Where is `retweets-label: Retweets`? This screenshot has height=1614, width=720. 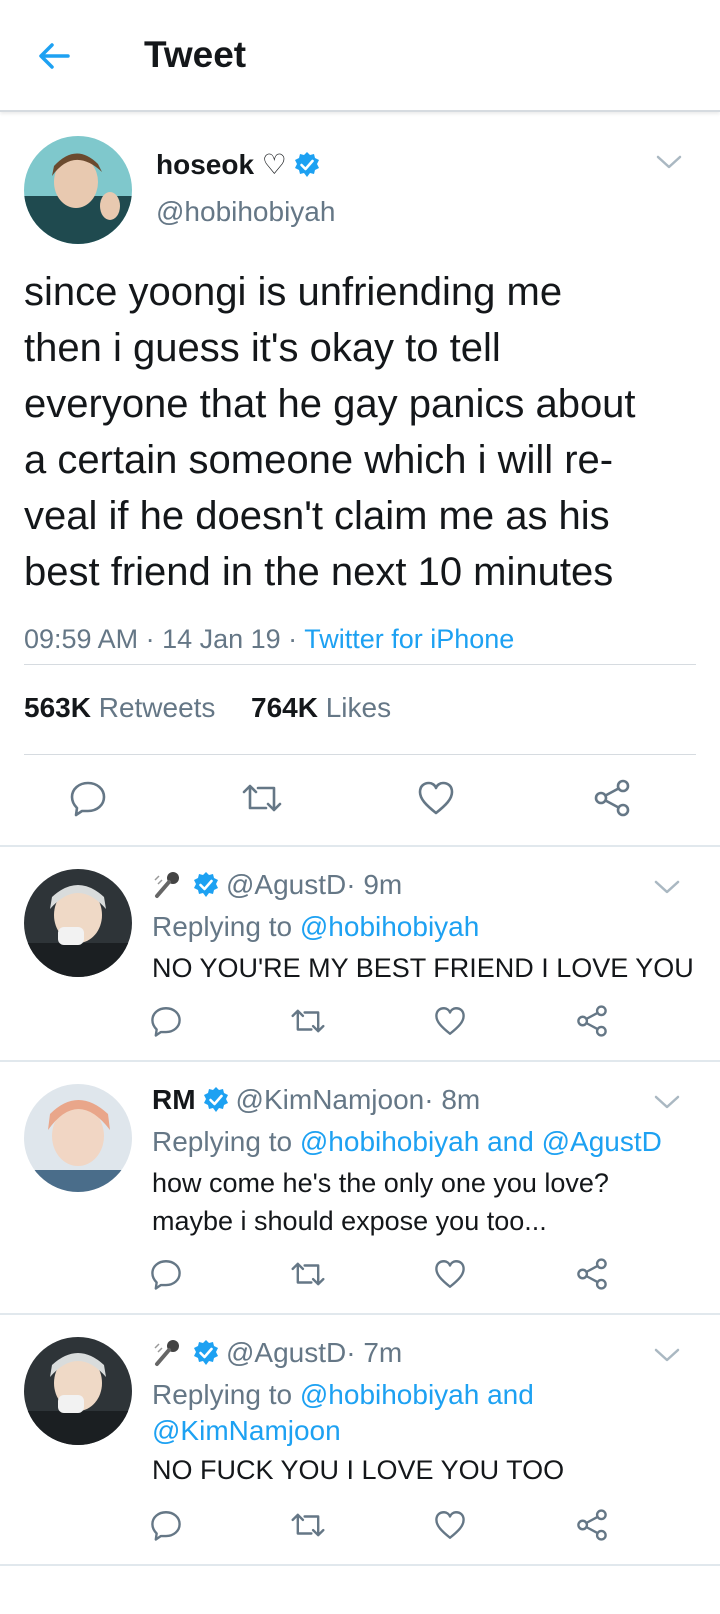 retweets-label: Retweets is located at coordinates (153, 707).